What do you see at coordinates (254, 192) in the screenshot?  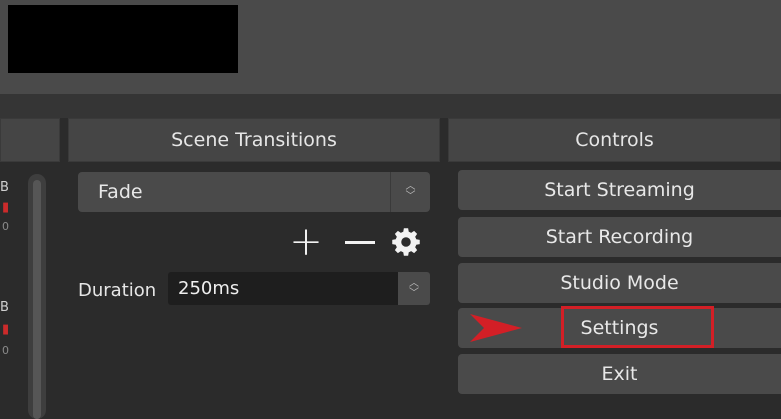 I see `transition-select: Fade ︿ ﹀` at bounding box center [254, 192].